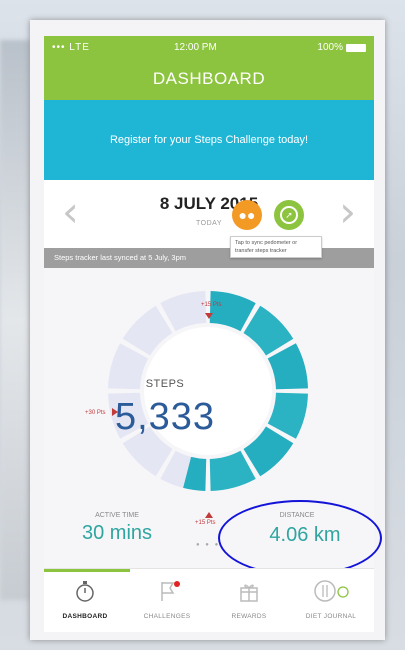  Describe the element at coordinates (209, 203) in the screenshot. I see `date-label: 8 JULY 2015` at that location.